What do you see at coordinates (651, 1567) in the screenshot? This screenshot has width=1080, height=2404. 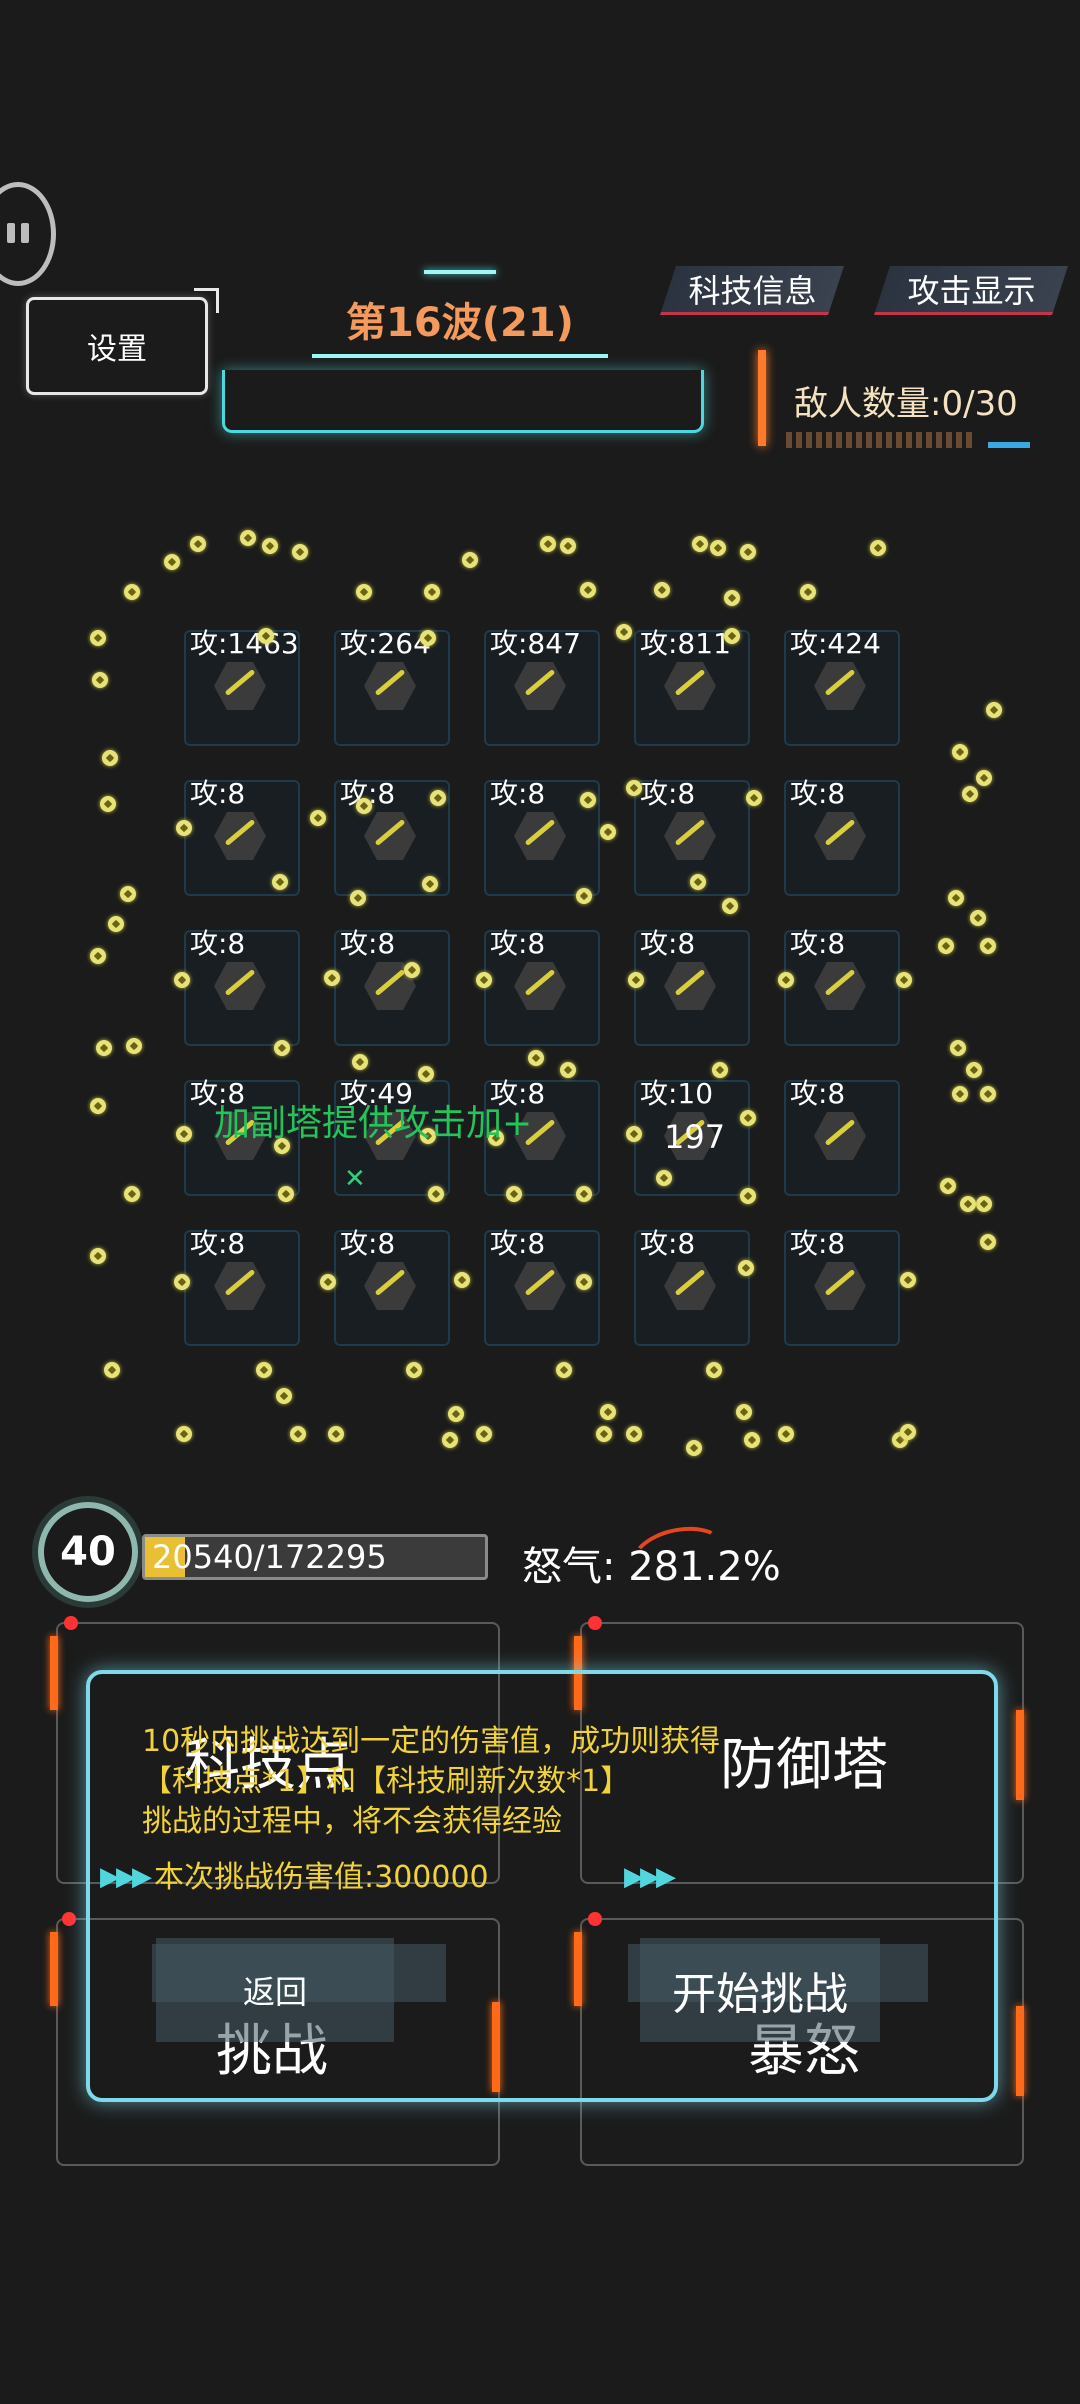 I see `rage-value: 怒气: 281.2%` at bounding box center [651, 1567].